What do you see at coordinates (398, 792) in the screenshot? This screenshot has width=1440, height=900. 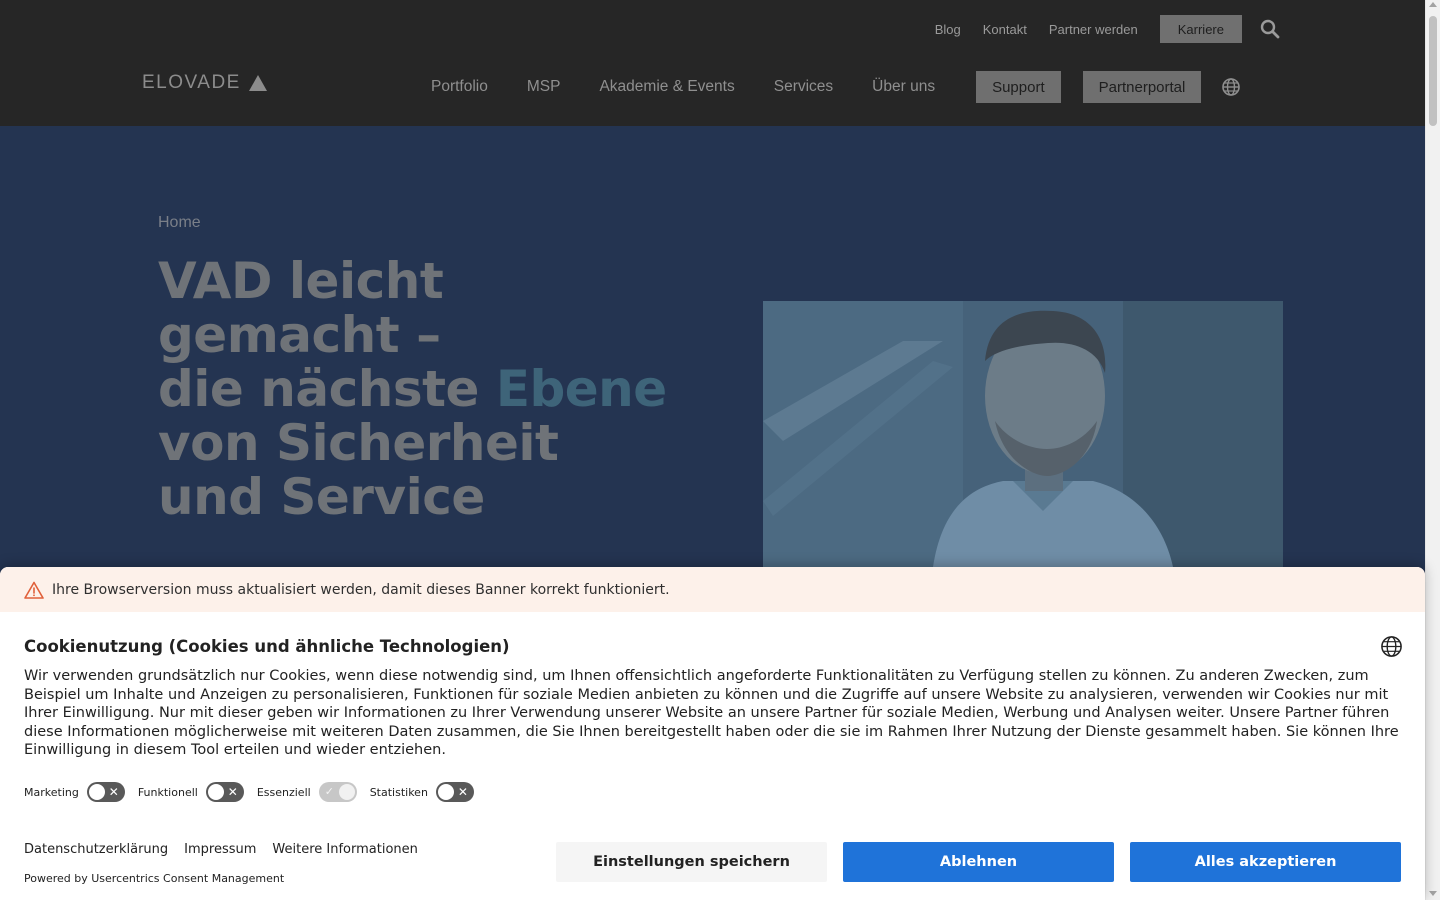 I see `toggle-label-statistiken: Statistiken` at bounding box center [398, 792].